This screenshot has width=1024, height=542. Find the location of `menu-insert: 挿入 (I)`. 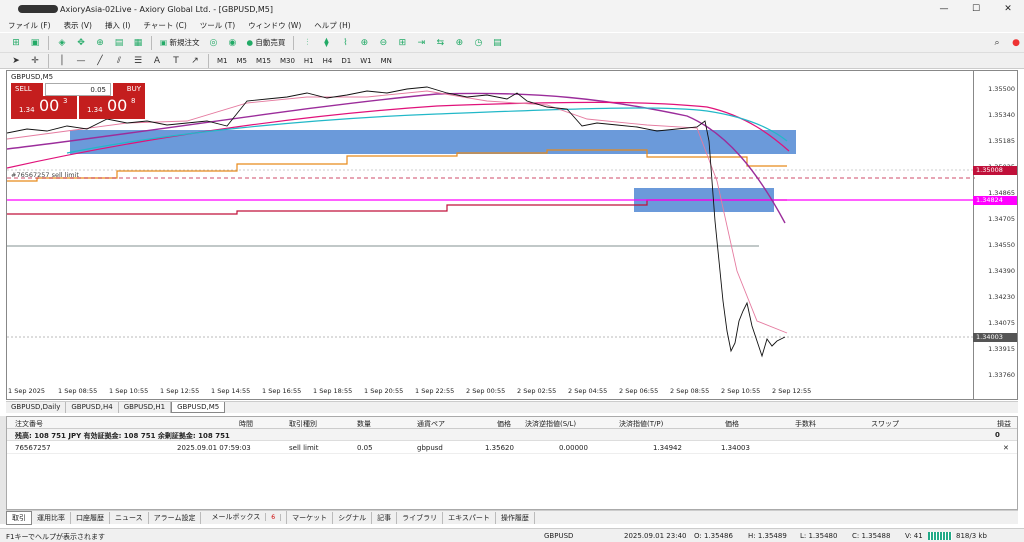

menu-insert: 挿入 (I) is located at coordinates (117, 25).